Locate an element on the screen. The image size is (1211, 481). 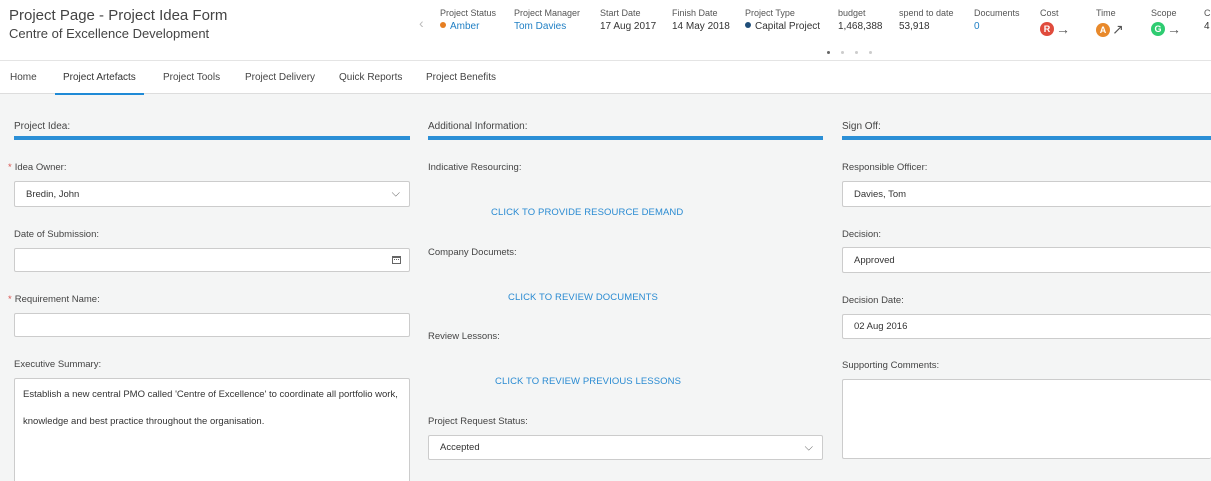
supporting-comments-textarea is located at coordinates (1026, 419).